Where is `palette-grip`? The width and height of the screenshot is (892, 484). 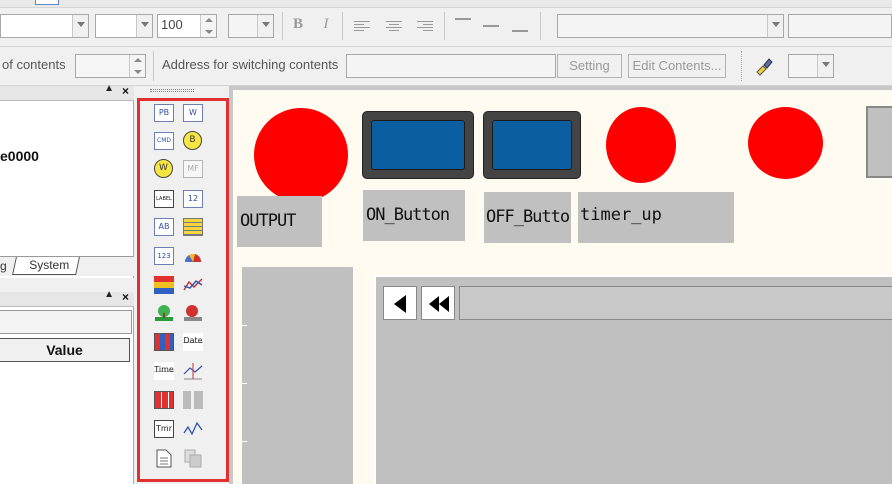
palette-grip is located at coordinates (172, 90).